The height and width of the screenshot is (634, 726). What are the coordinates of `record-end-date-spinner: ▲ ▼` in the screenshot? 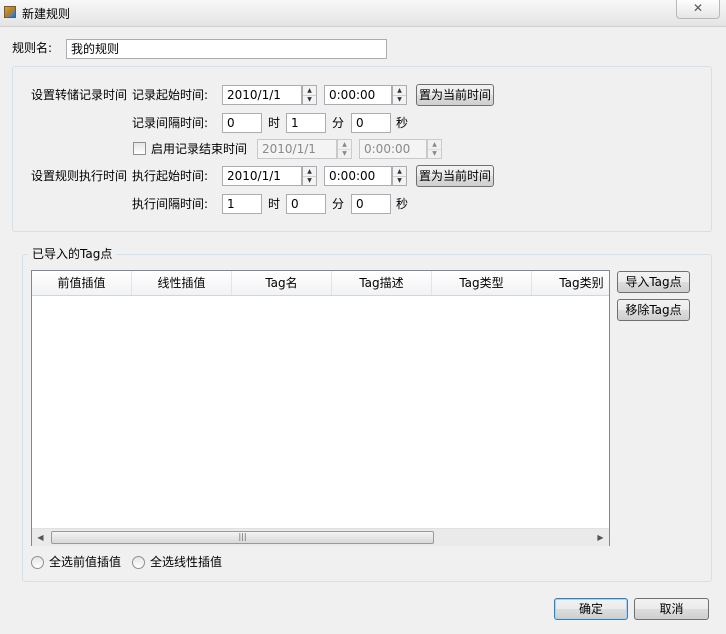 It's located at (344, 149).